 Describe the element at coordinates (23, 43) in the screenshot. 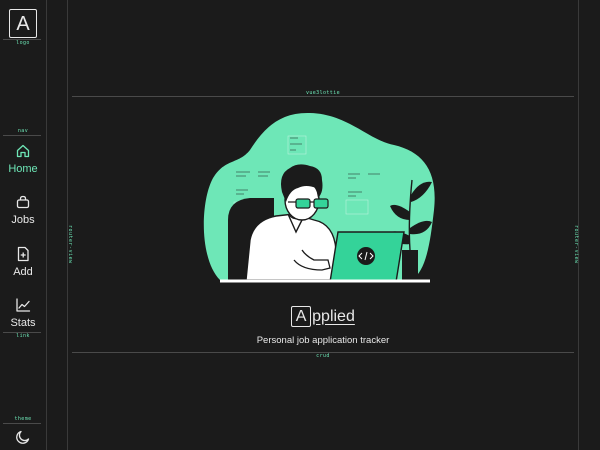

I see `logo-caption: logo` at that location.